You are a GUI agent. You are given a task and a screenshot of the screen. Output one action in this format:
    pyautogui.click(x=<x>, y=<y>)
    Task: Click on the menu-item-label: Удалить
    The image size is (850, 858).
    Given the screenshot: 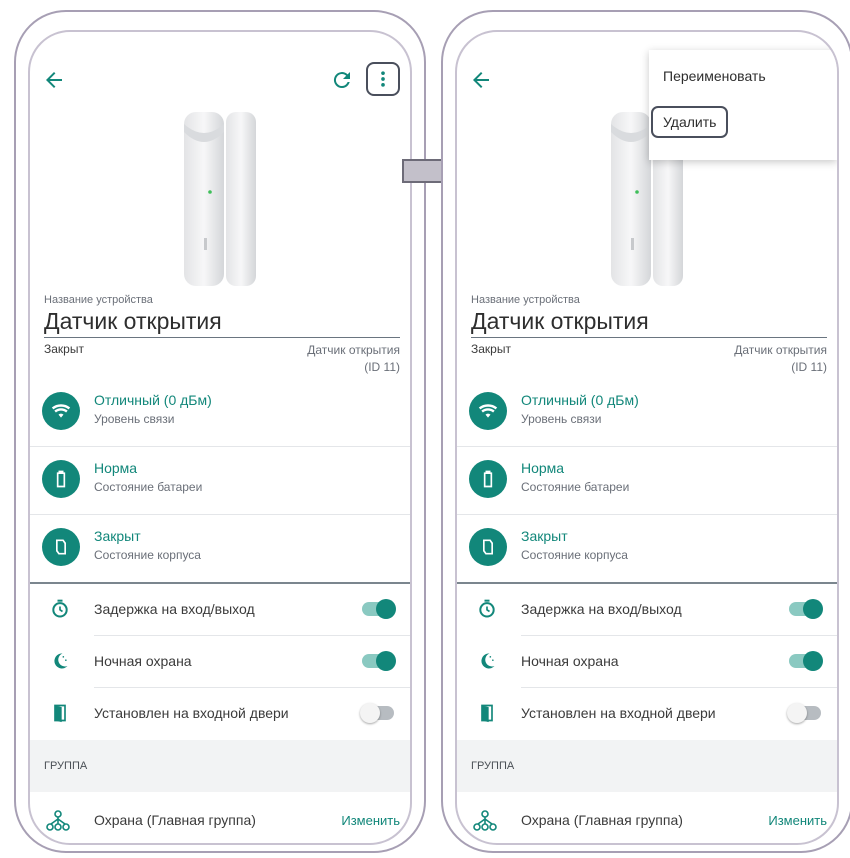 What is the action you would take?
    pyautogui.click(x=690, y=122)
    